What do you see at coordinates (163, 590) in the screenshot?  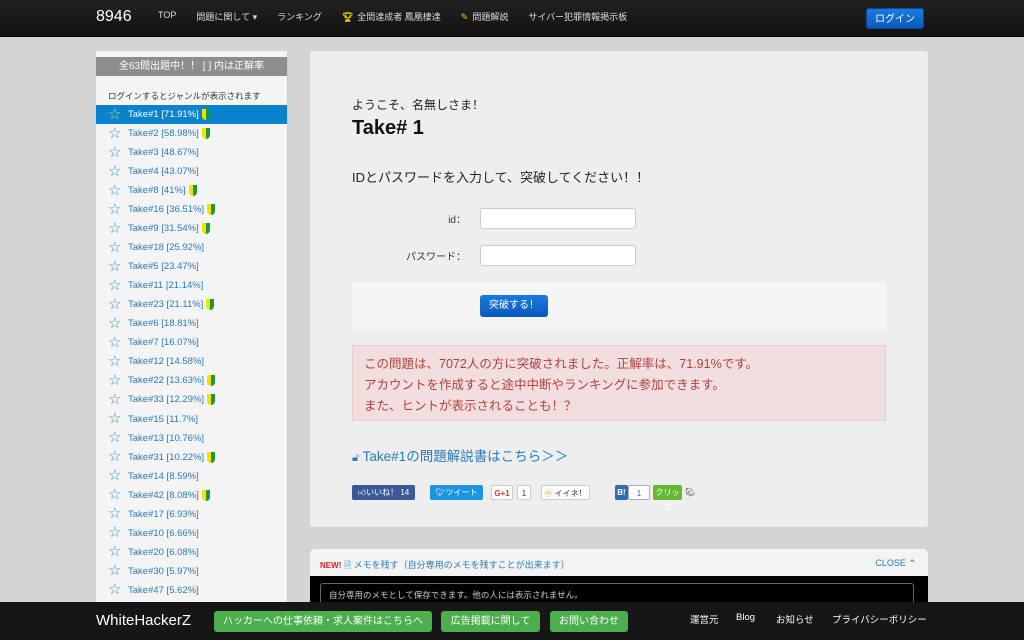 I see `sidebar-item-label: Take#47 [5.62%]` at bounding box center [163, 590].